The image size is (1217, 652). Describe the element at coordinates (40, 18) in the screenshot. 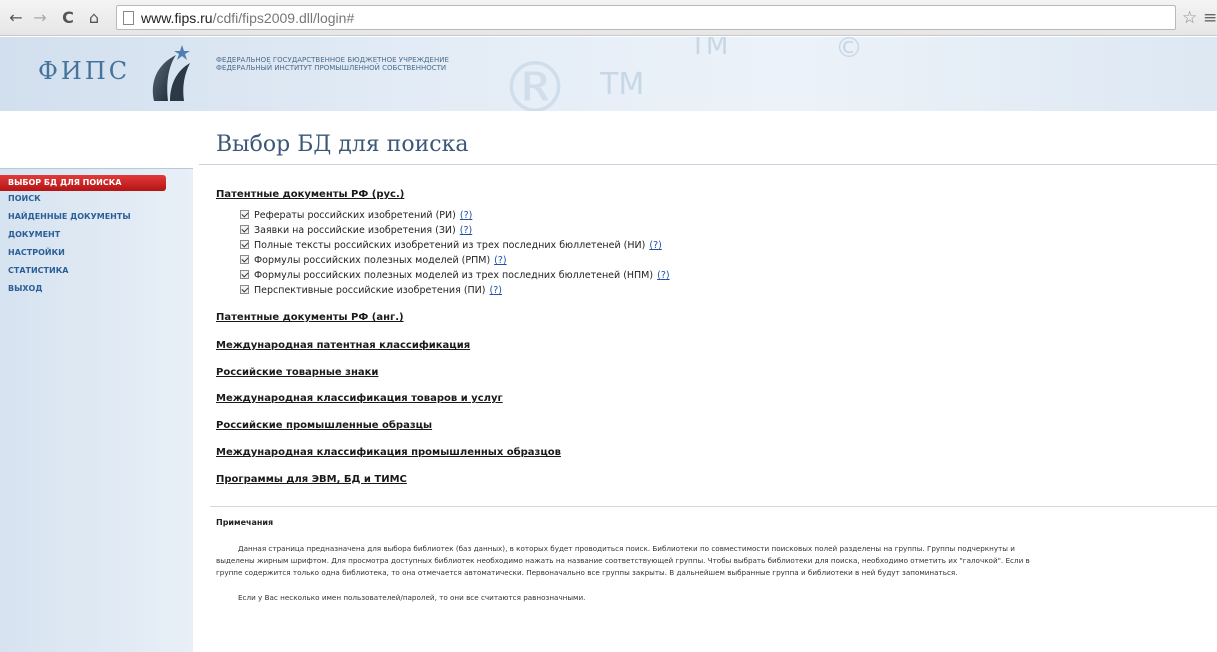

I see `forward-arrow-icon: →` at that location.